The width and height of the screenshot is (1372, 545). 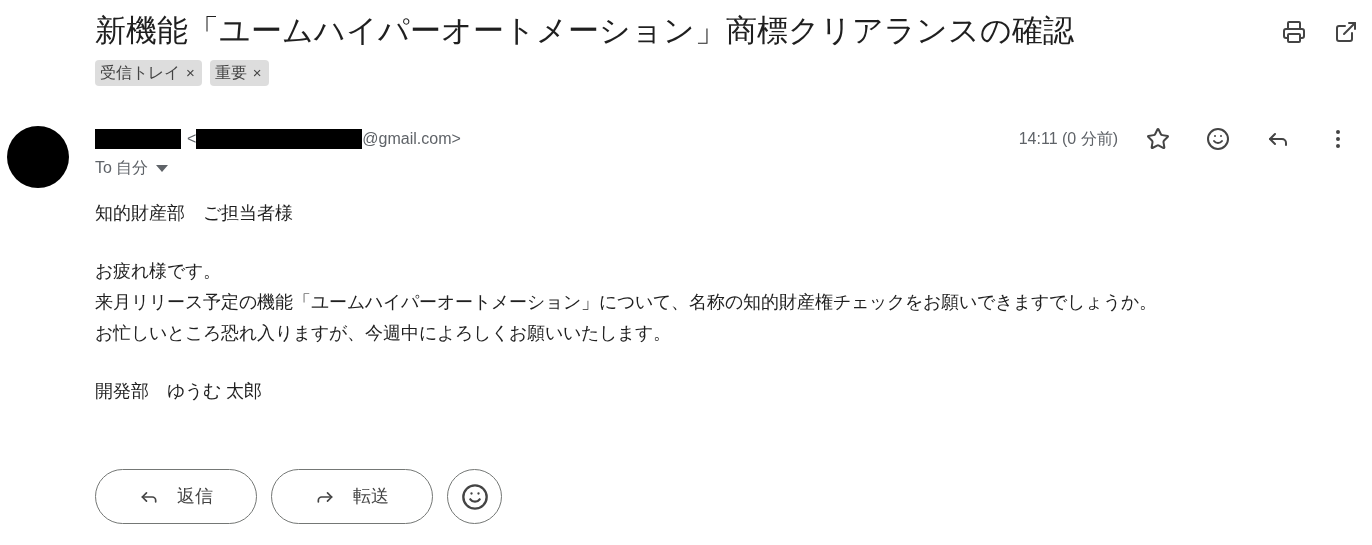 I want to click on print-icon, so click(x=1294, y=32).